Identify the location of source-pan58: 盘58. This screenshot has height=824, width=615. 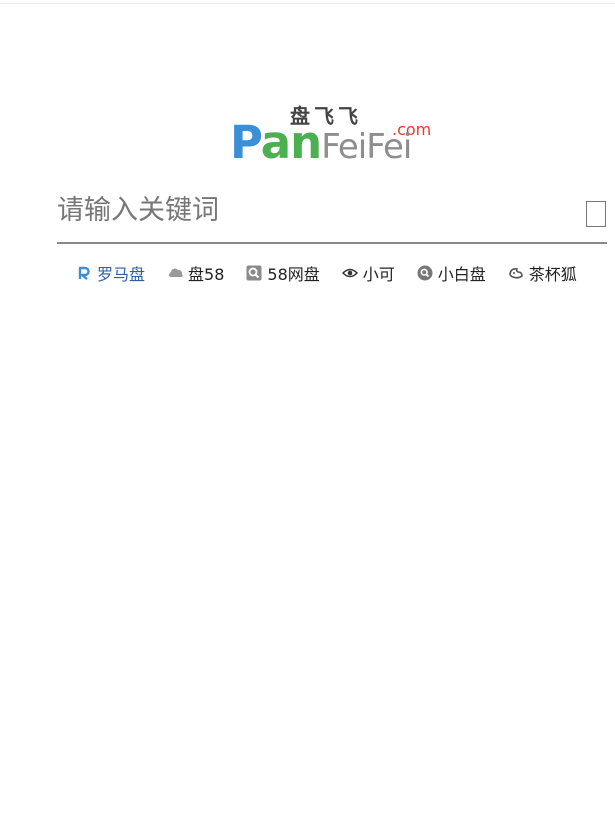
(195, 273).